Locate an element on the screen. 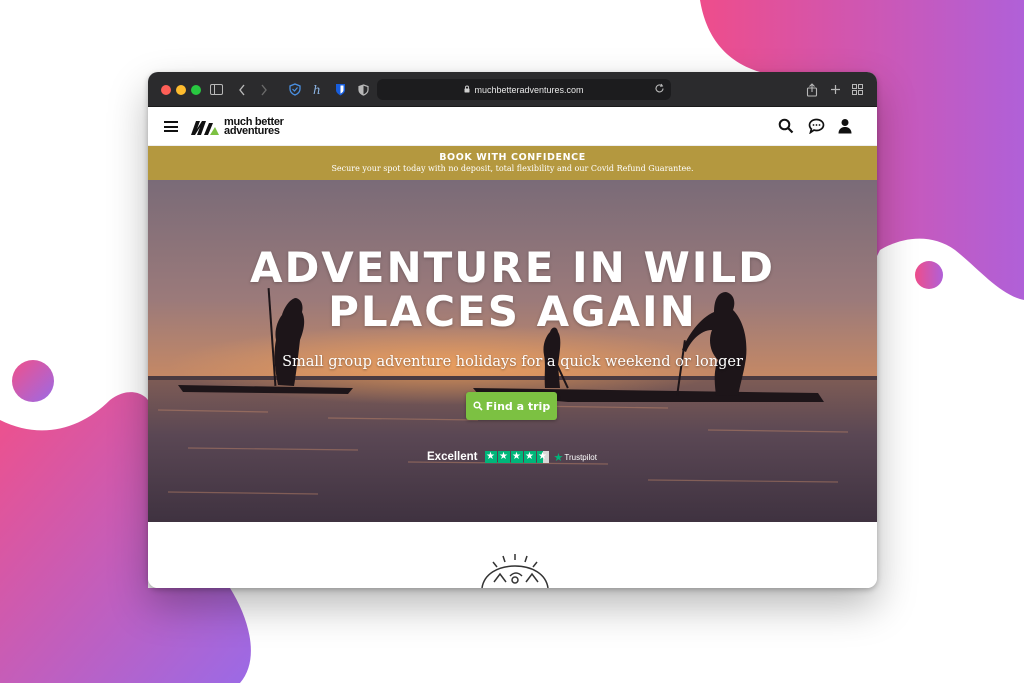  logo-text: much better adventures is located at coordinates (254, 127).